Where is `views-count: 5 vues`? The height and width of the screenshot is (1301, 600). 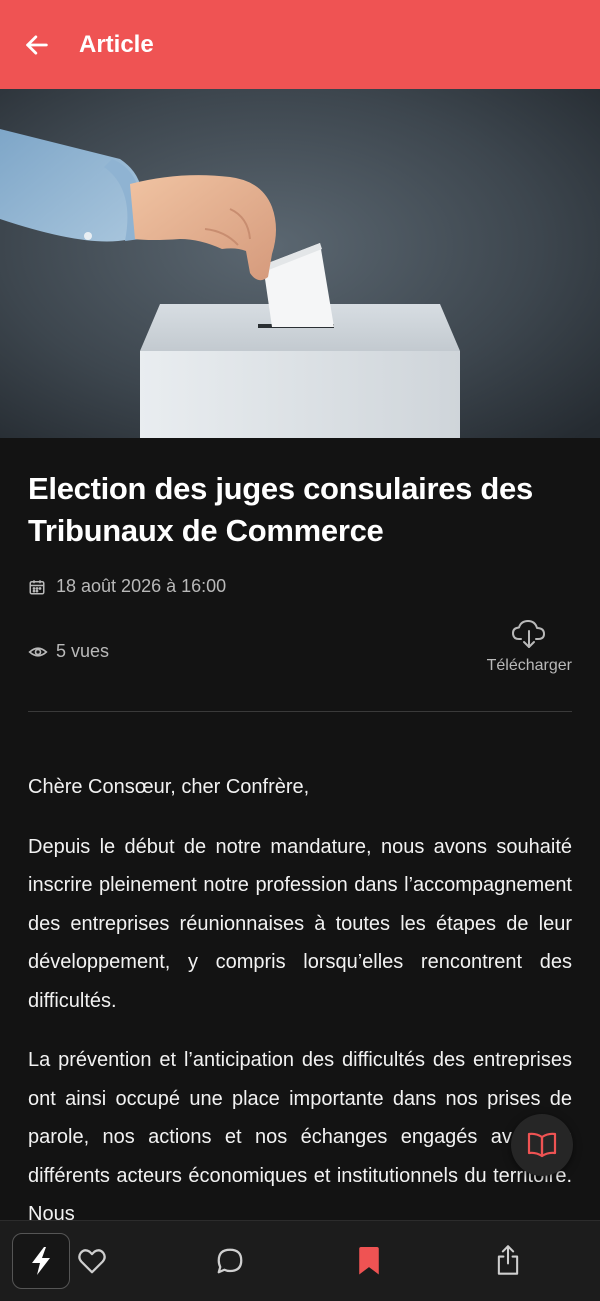
views-count: 5 vues is located at coordinates (83, 651).